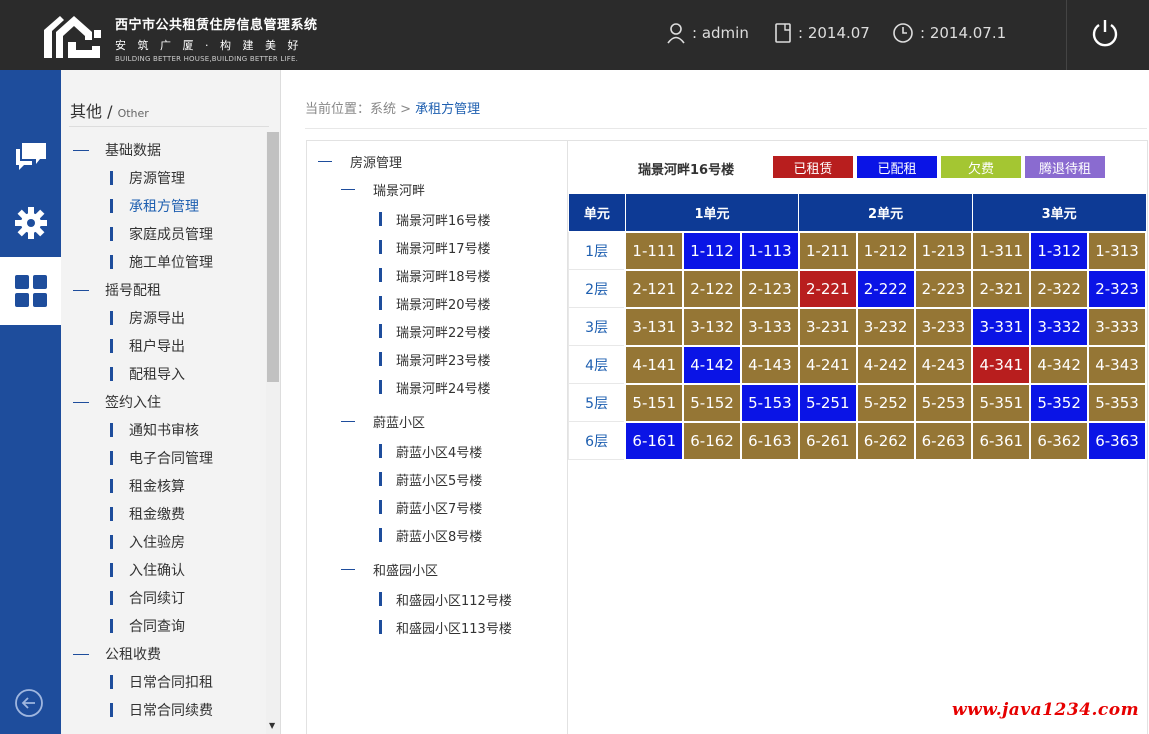 Image resolution: width=1149 pixels, height=734 pixels. Describe the element at coordinates (163, 262) in the screenshot. I see `sidebar-item: 施工单位管理` at that location.